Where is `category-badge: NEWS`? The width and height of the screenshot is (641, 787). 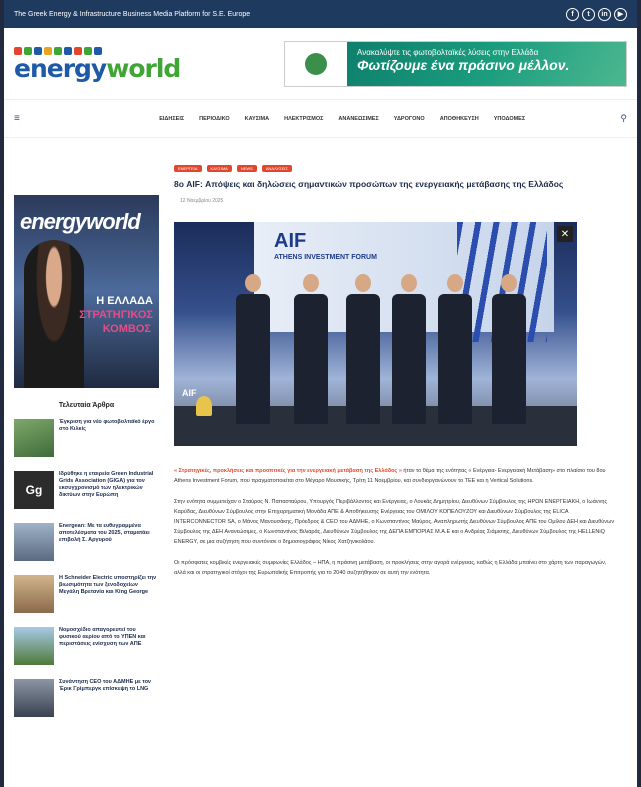
category-badge: NEWS is located at coordinates (246, 168).